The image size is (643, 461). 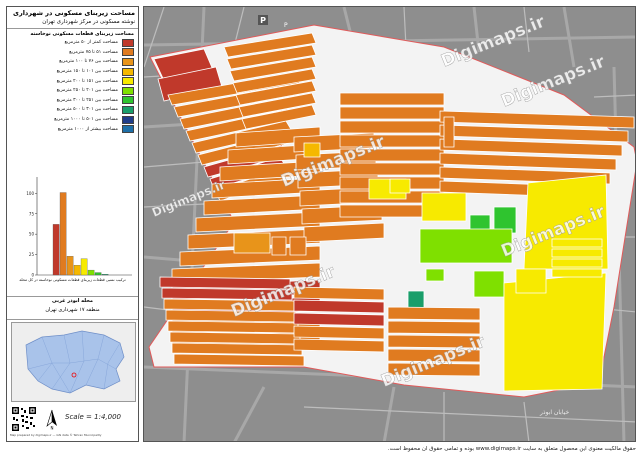 What do you see at coordinates (88, 22) in the screenshot?
I see `map-subtitle: نوشته مسکونی در مرکز شهرداری تهران` at bounding box center [88, 22].